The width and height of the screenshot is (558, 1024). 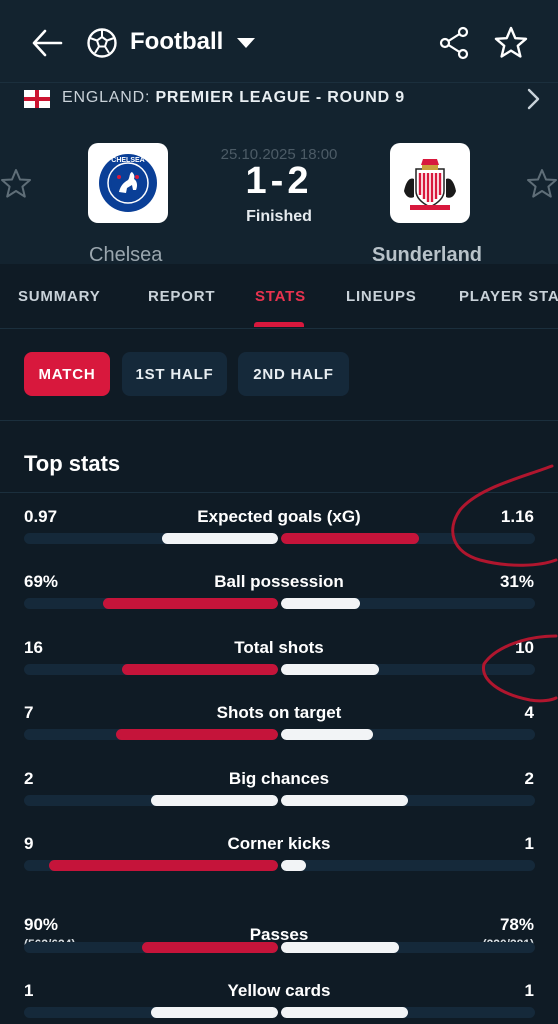 I want to click on section-title: Top stats, so click(x=72, y=463).